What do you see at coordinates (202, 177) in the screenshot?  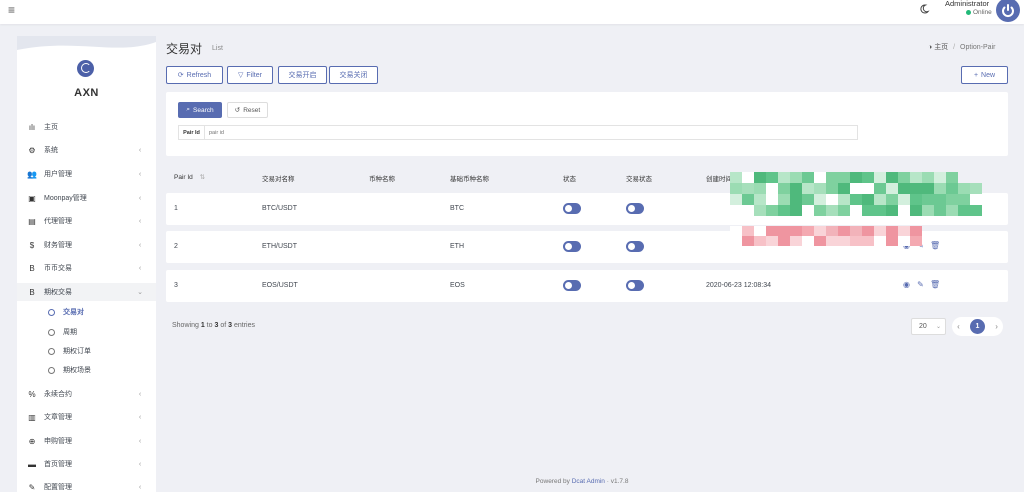 I see `sort-icon: ⇅` at bounding box center [202, 177].